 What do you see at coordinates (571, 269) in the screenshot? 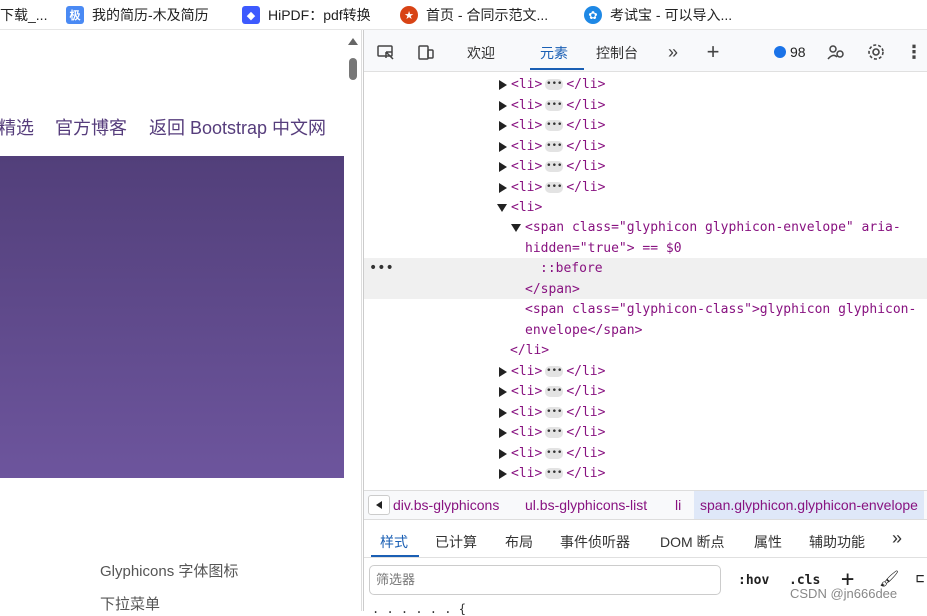
I see `dom-row-pseudo-before: ::before` at bounding box center [571, 269].